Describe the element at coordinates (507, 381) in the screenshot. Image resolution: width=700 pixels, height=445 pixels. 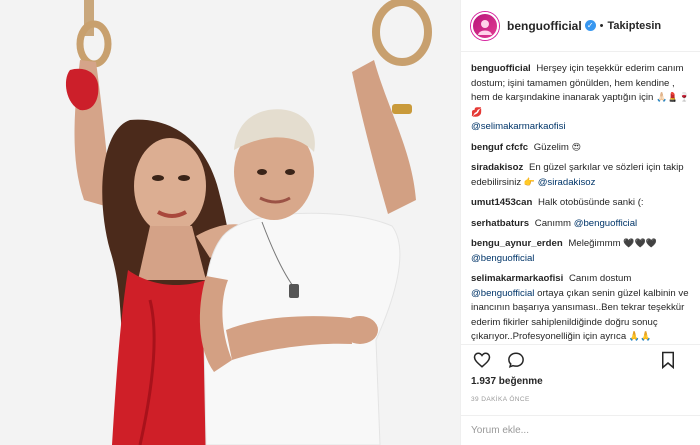
I see `likes-count: 1.937 beğenme` at that location.